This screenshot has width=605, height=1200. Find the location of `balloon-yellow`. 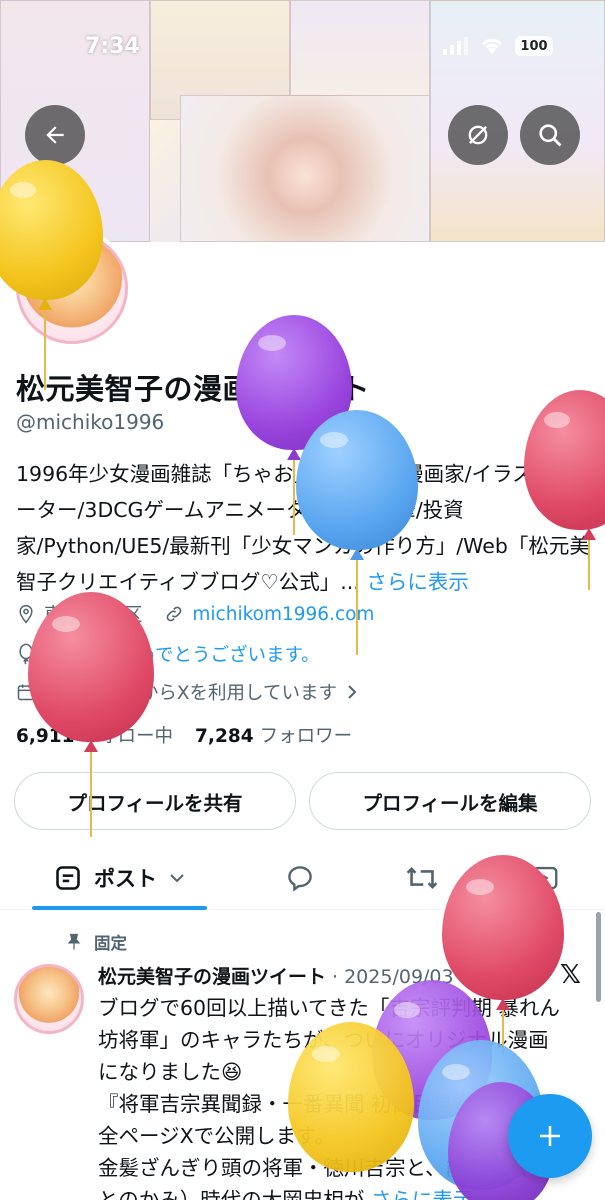

balloon-yellow is located at coordinates (54, 275).